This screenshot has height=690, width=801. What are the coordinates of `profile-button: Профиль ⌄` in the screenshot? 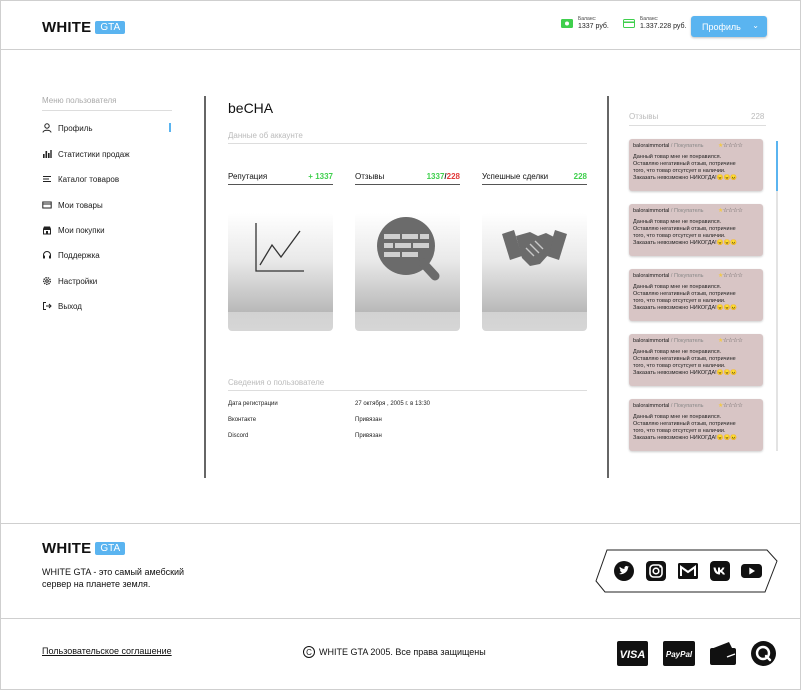 It's located at (729, 26).